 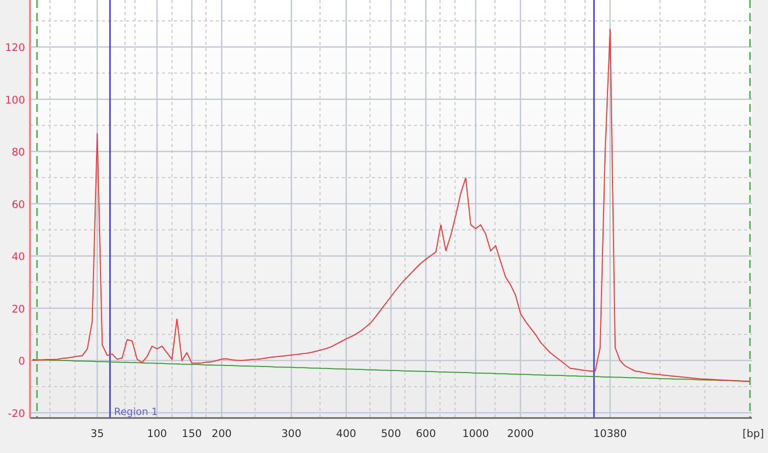 I want to click on x-tick-label: 2000, so click(x=520, y=434).